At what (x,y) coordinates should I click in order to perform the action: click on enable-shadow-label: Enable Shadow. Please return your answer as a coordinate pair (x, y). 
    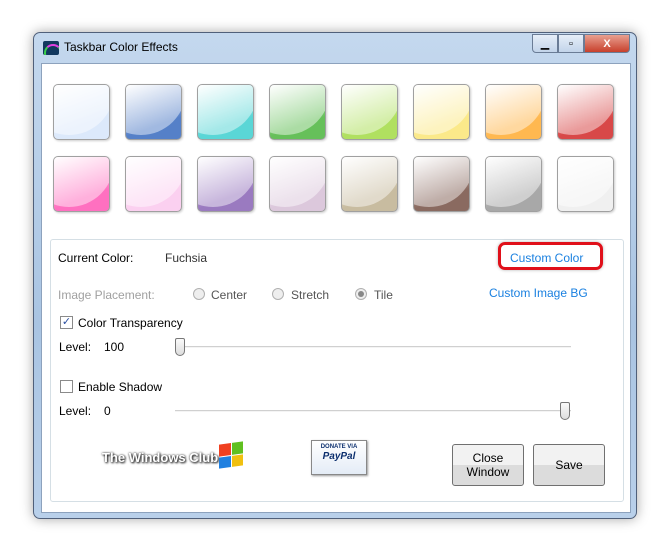
    Looking at the image, I should click on (120, 387).